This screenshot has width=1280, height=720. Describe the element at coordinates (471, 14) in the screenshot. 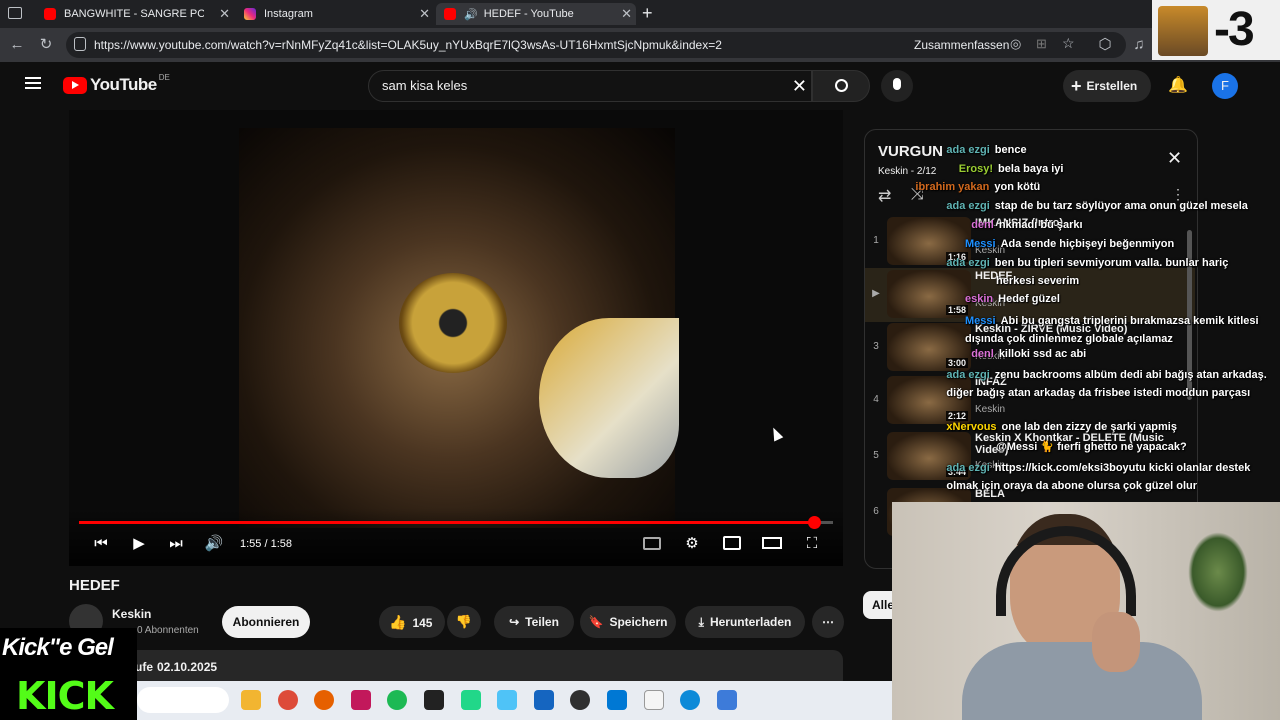

I see `audio-playing-icon: 🔊` at that location.